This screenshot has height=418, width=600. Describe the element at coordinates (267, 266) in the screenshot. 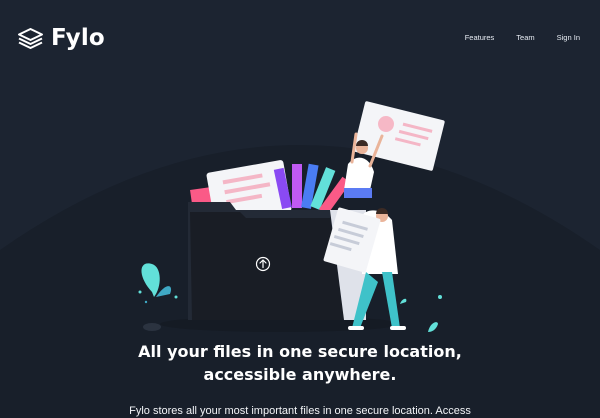

I see `folder-graphic` at that location.